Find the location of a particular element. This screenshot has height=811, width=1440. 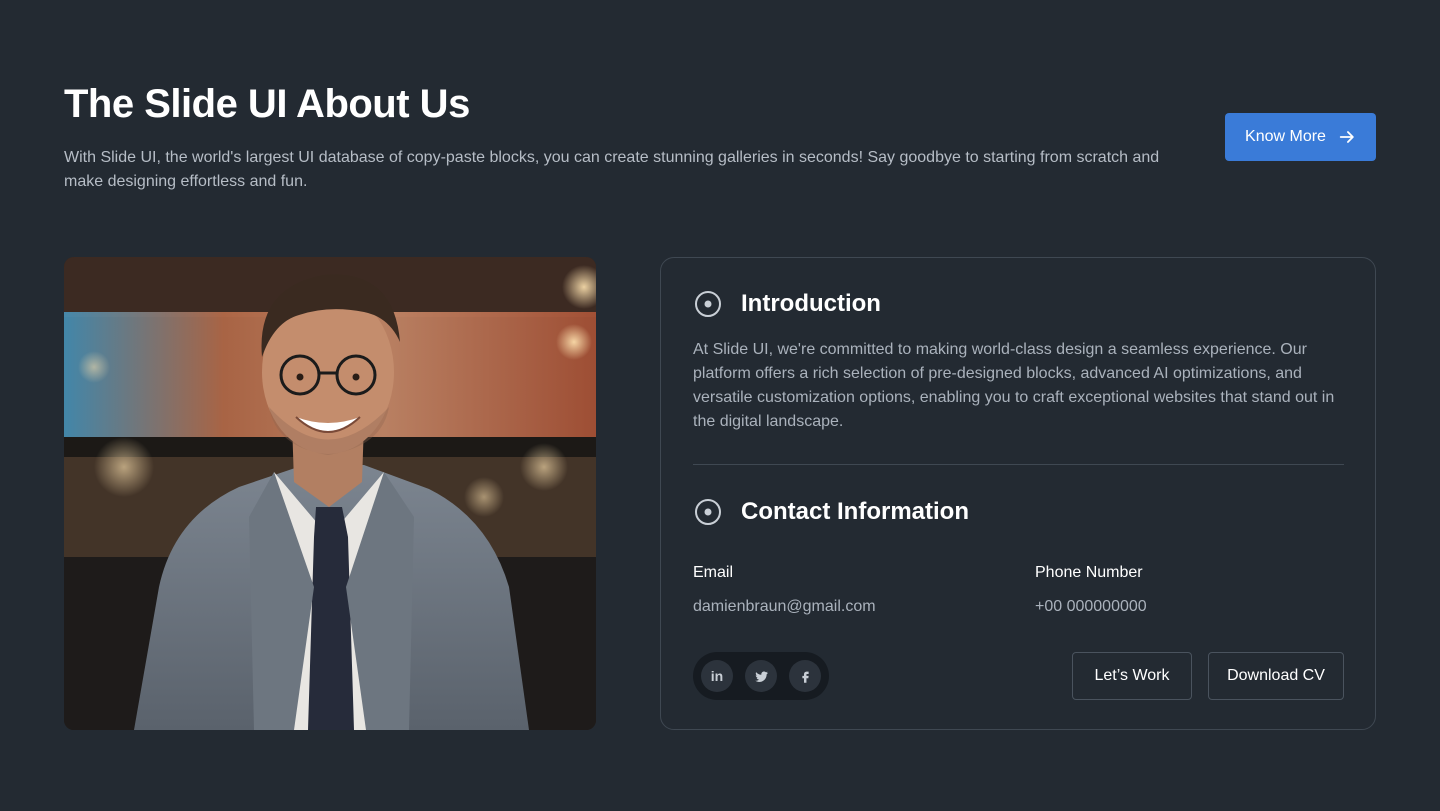

arrow-right-icon is located at coordinates (1346, 137).